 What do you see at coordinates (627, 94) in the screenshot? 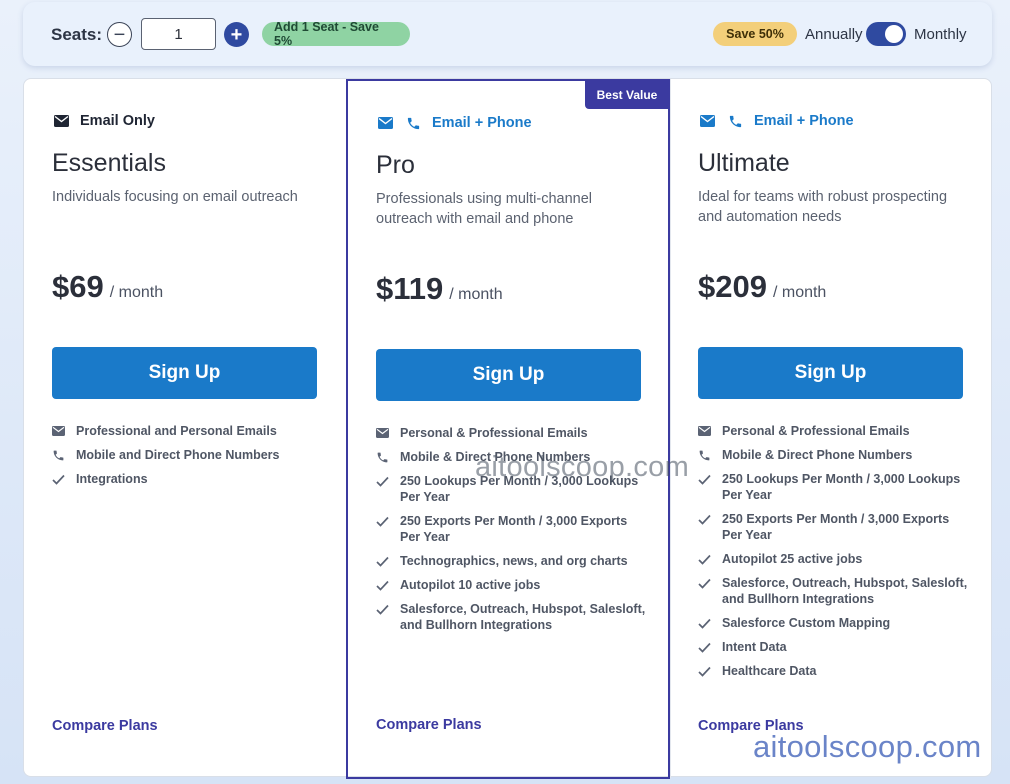
I see `best-value-badge: Best Value` at bounding box center [627, 94].